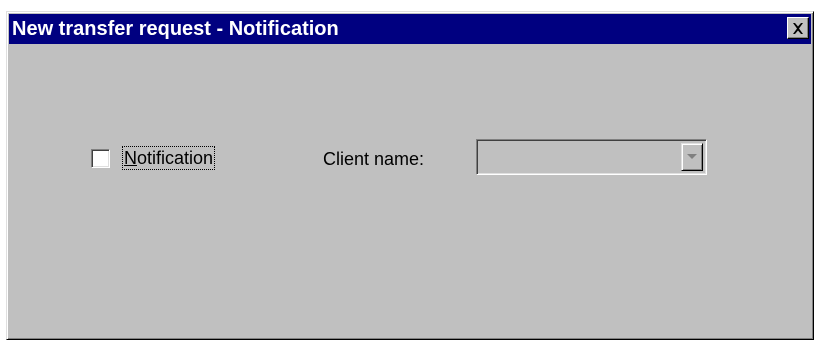 This screenshot has height=345, width=819. I want to click on chevron-down-icon, so click(692, 156).